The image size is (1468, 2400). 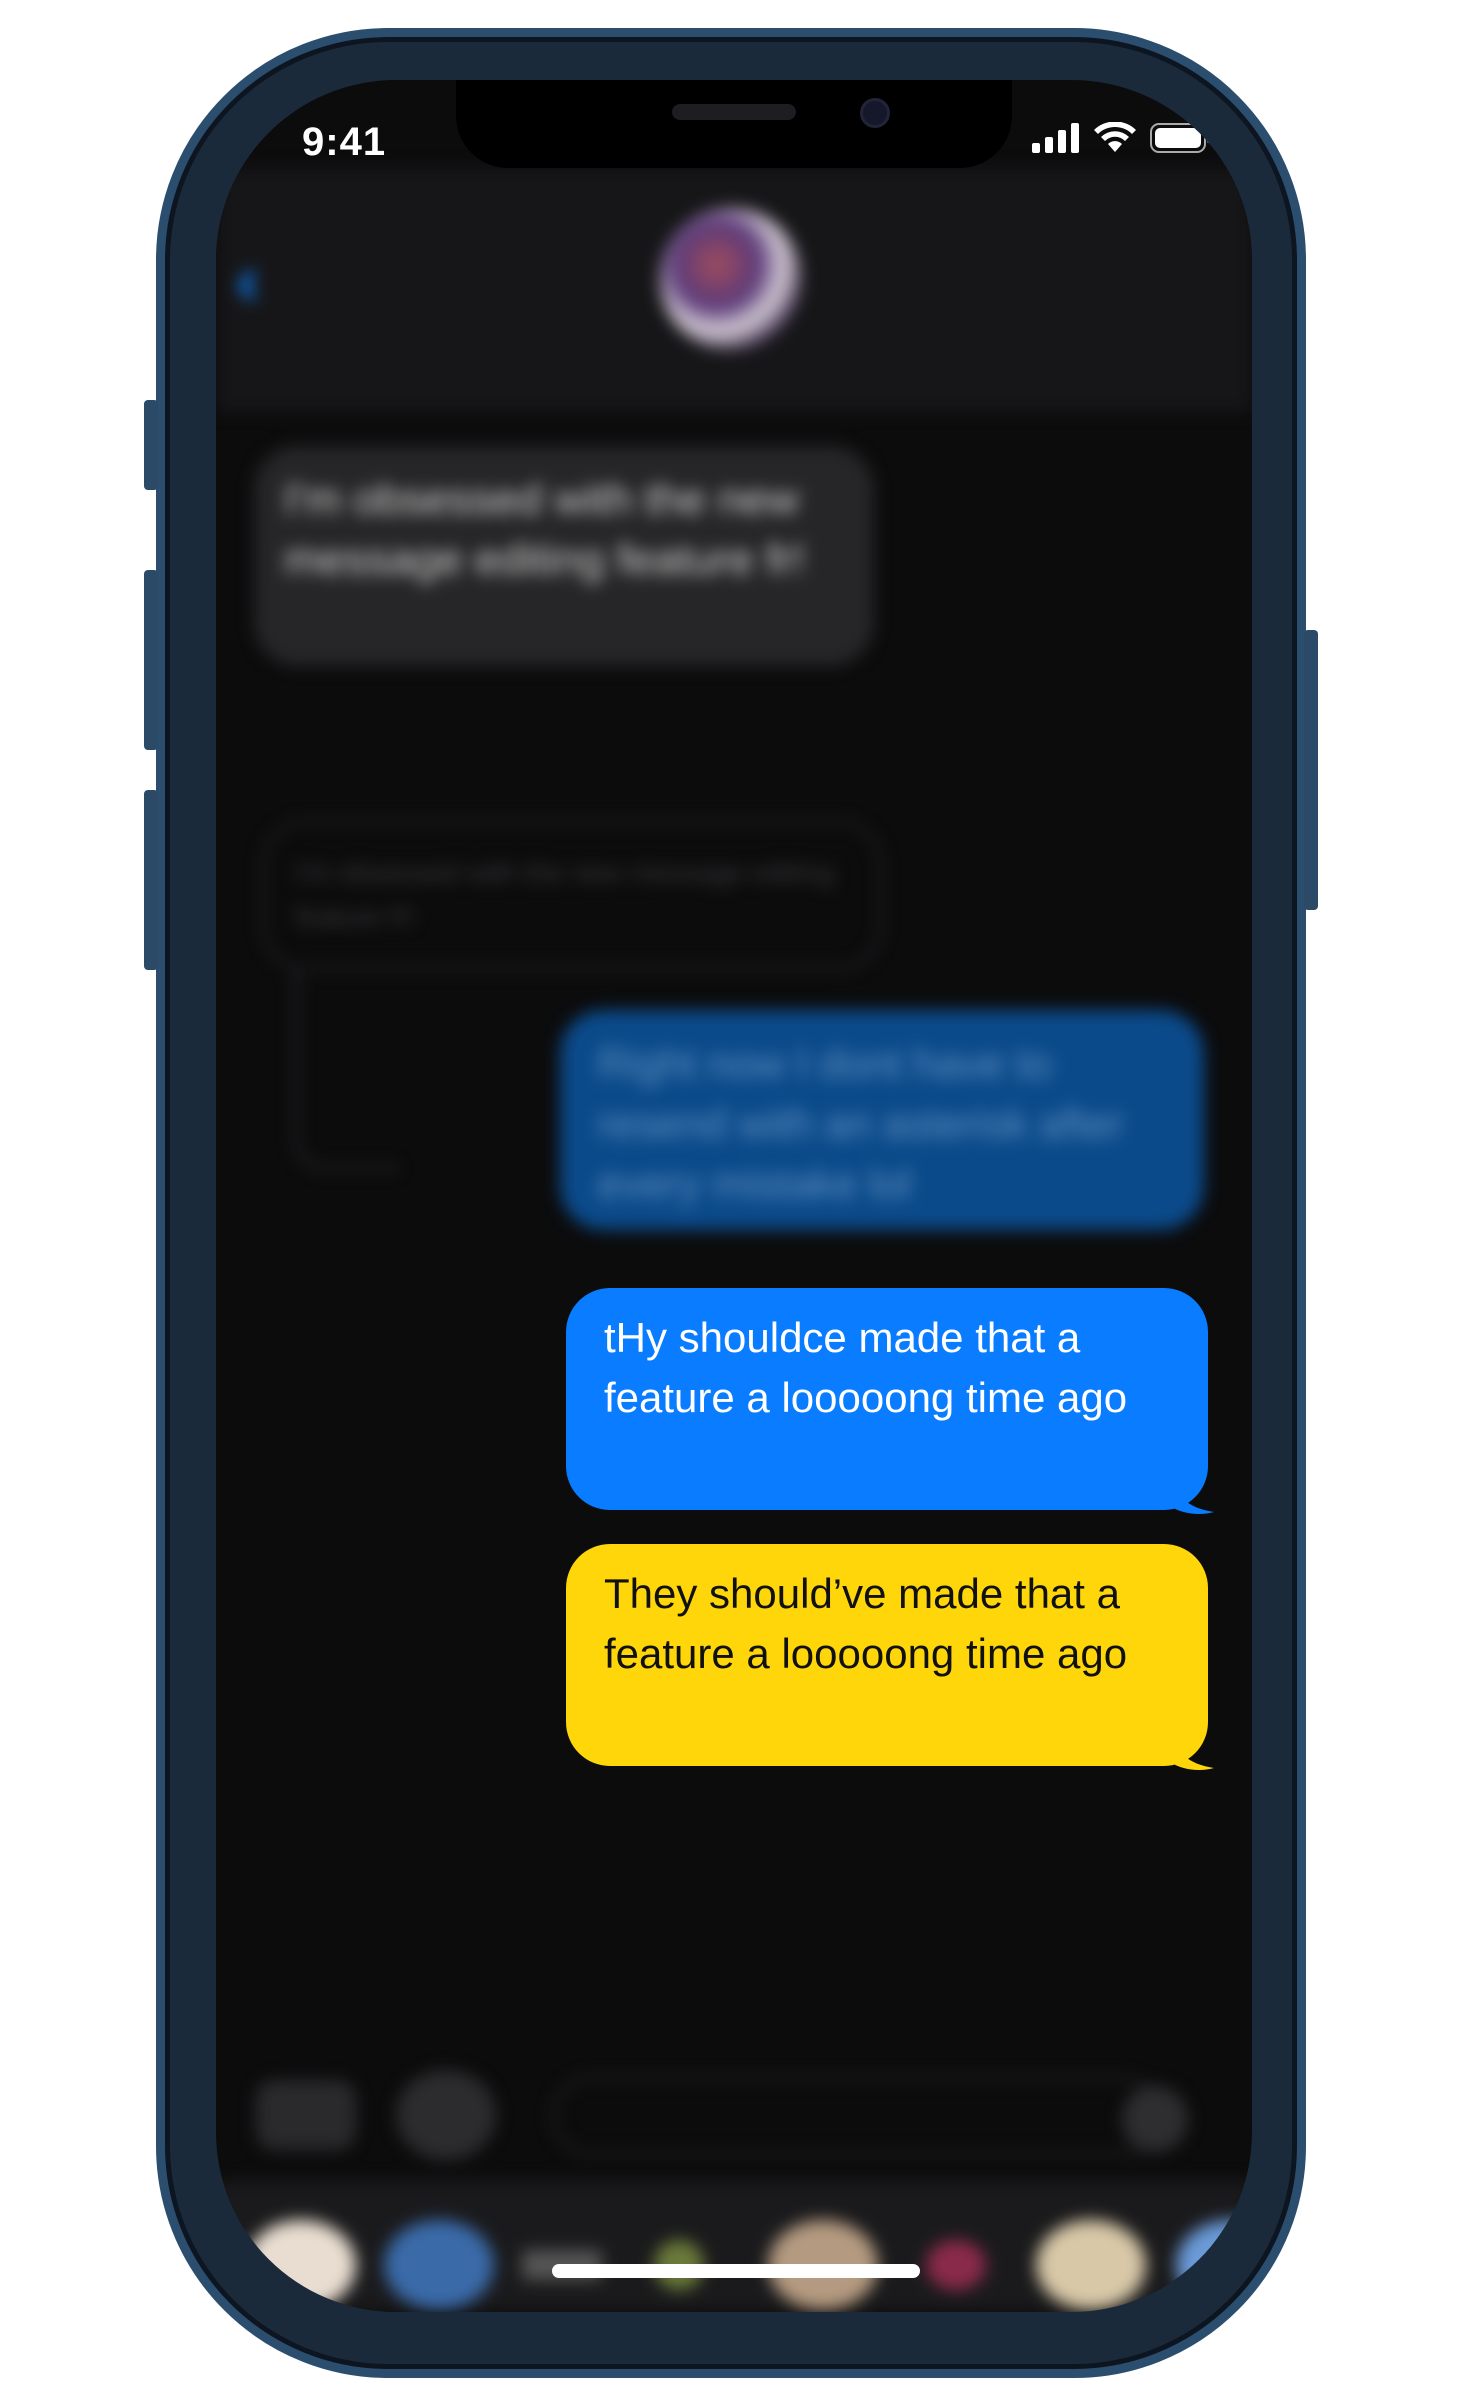 I want to click on drawer-app-digital-touch, so click(x=956, y=2265).